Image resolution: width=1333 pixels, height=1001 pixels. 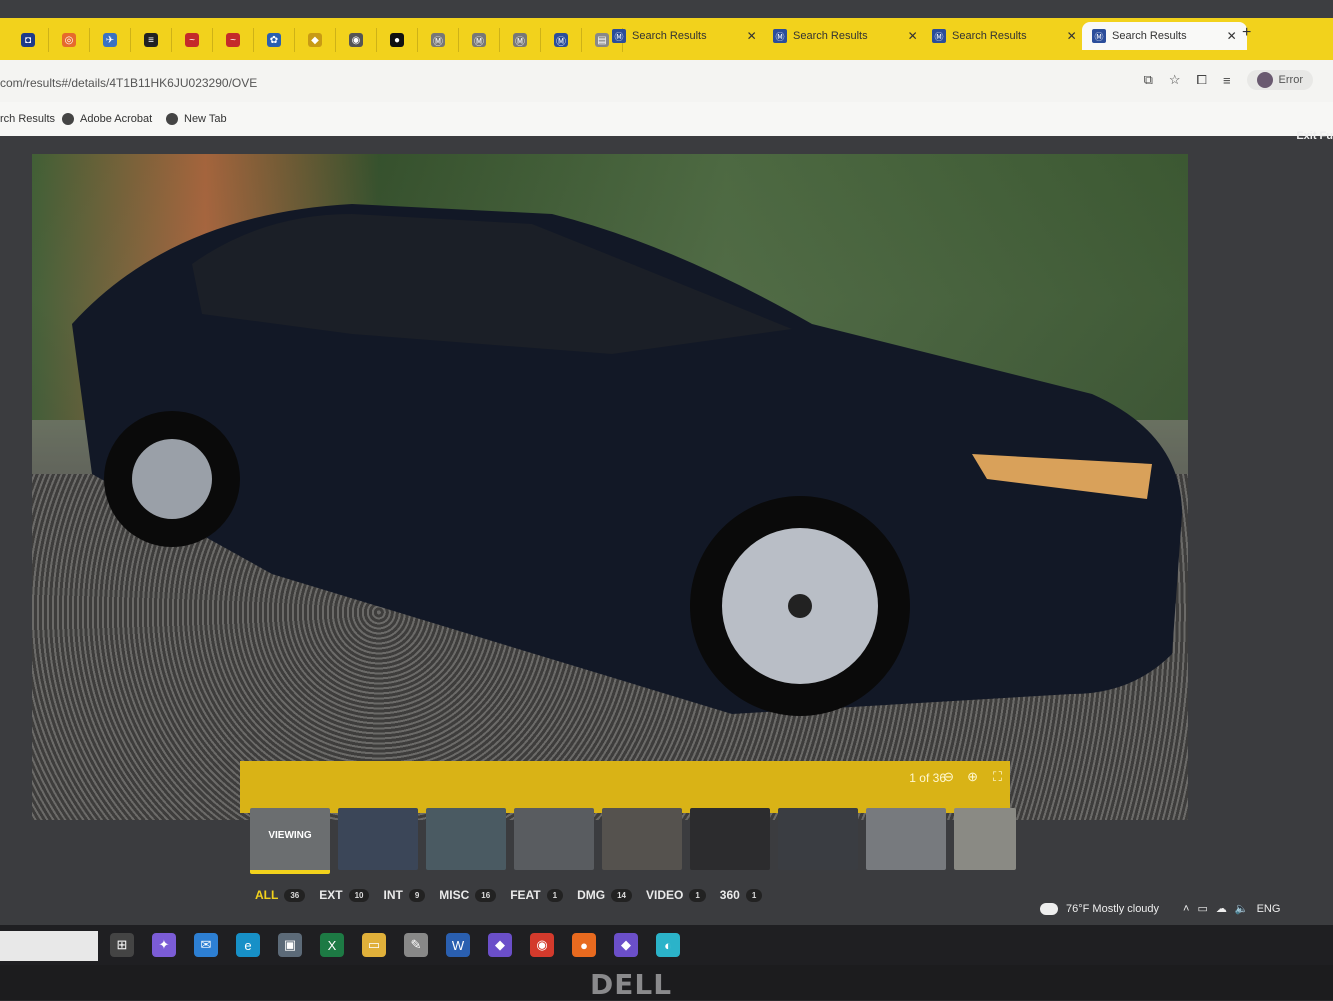 I want to click on word-icon: W, so click(x=458, y=945).